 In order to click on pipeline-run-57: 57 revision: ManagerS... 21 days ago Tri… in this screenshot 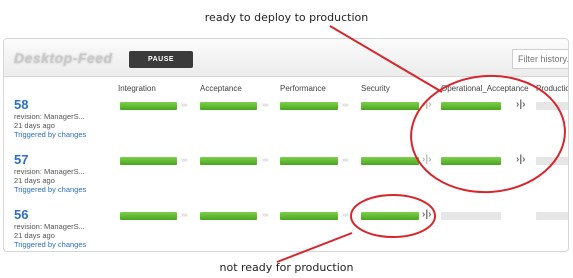, I will do `click(64, 174)`.